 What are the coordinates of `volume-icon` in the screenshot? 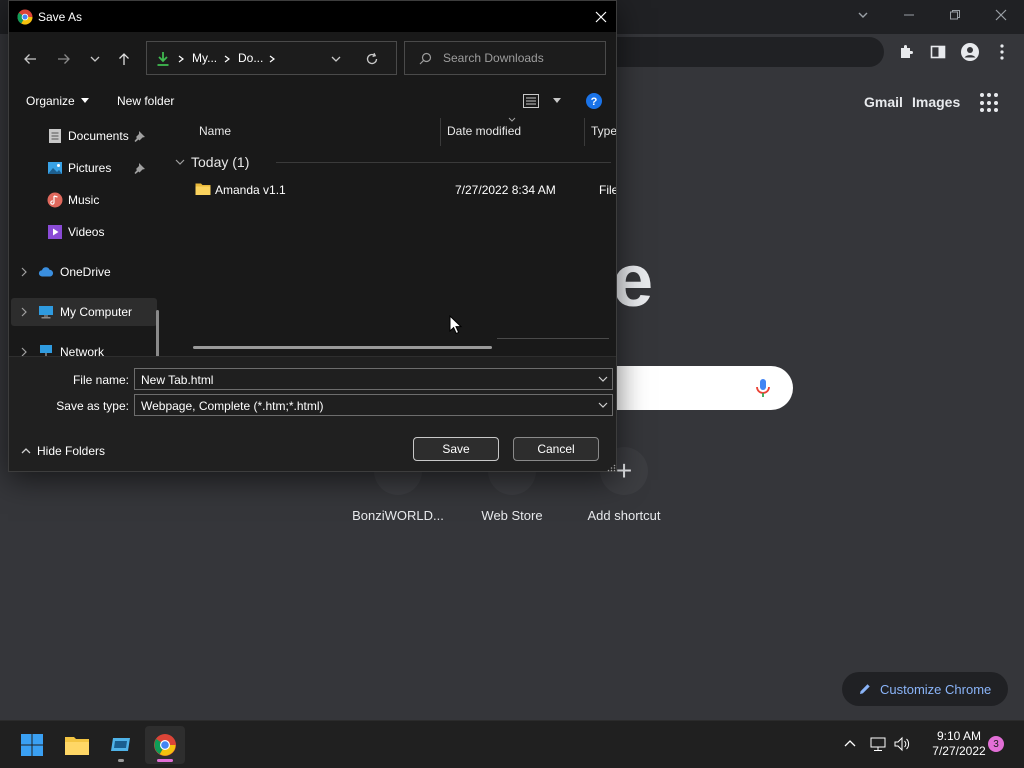 It's located at (902, 744).